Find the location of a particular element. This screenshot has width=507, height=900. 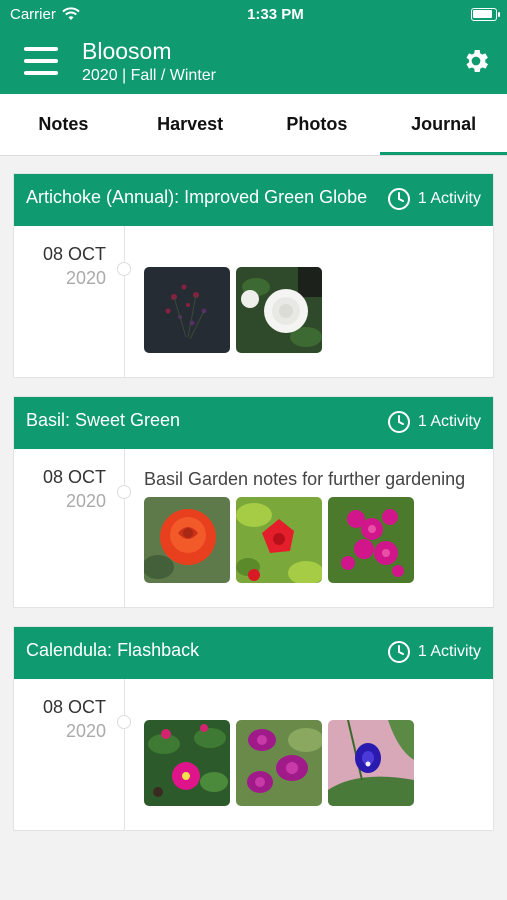

card-header: Calendula: Flashback 1 Activity is located at coordinates (253, 653).